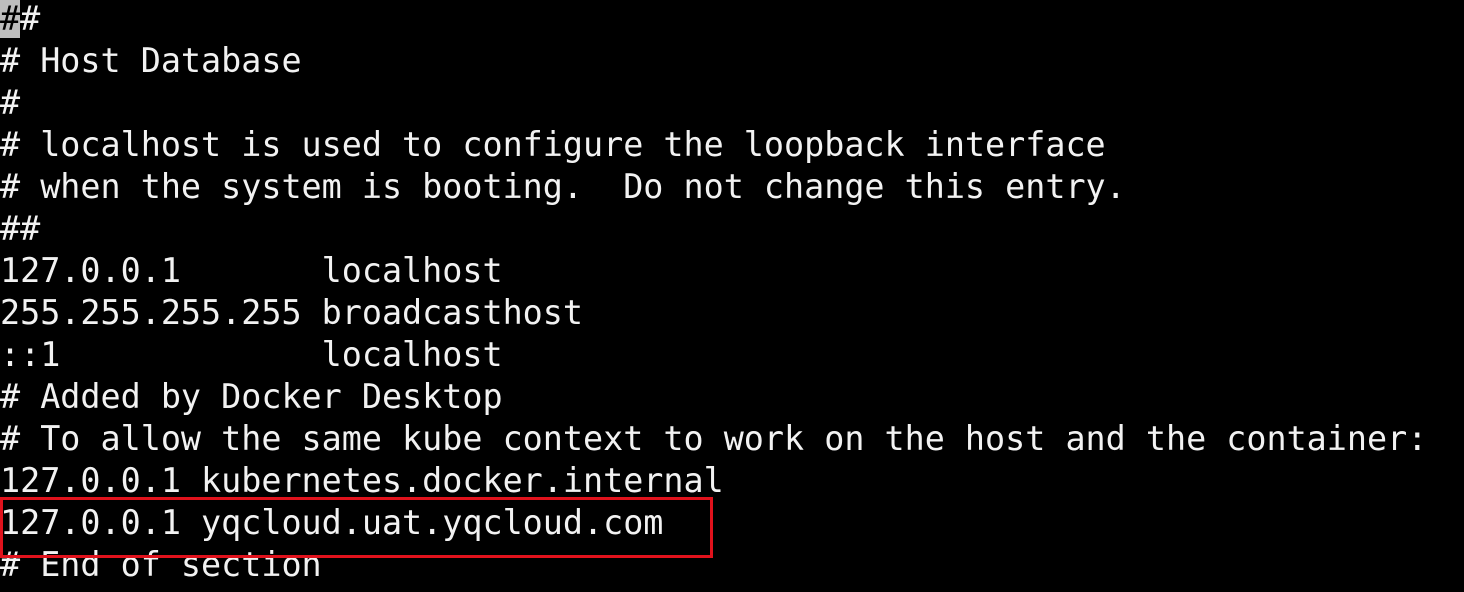 This screenshot has width=1464, height=592. What do you see at coordinates (10, 19) in the screenshot?
I see `text-cursor: #` at bounding box center [10, 19].